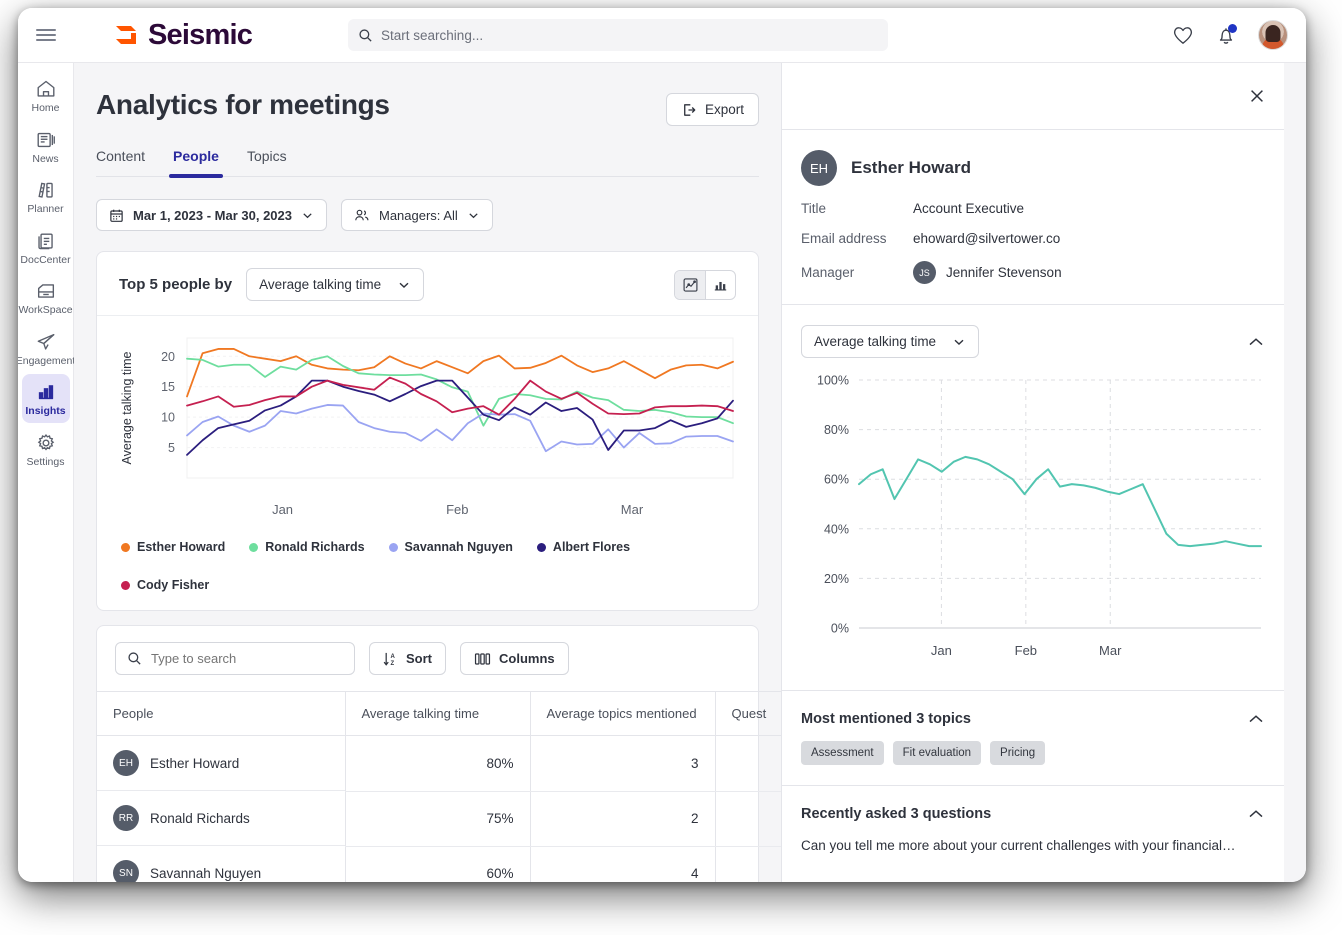 The width and height of the screenshot is (1342, 935). I want to click on sidebar-item-planner: Planner, so click(46, 196).